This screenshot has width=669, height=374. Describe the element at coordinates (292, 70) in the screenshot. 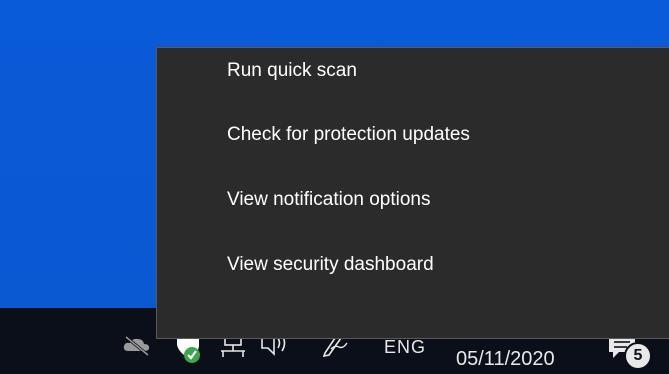

I see `menu-item-label: Run quick scan` at that location.